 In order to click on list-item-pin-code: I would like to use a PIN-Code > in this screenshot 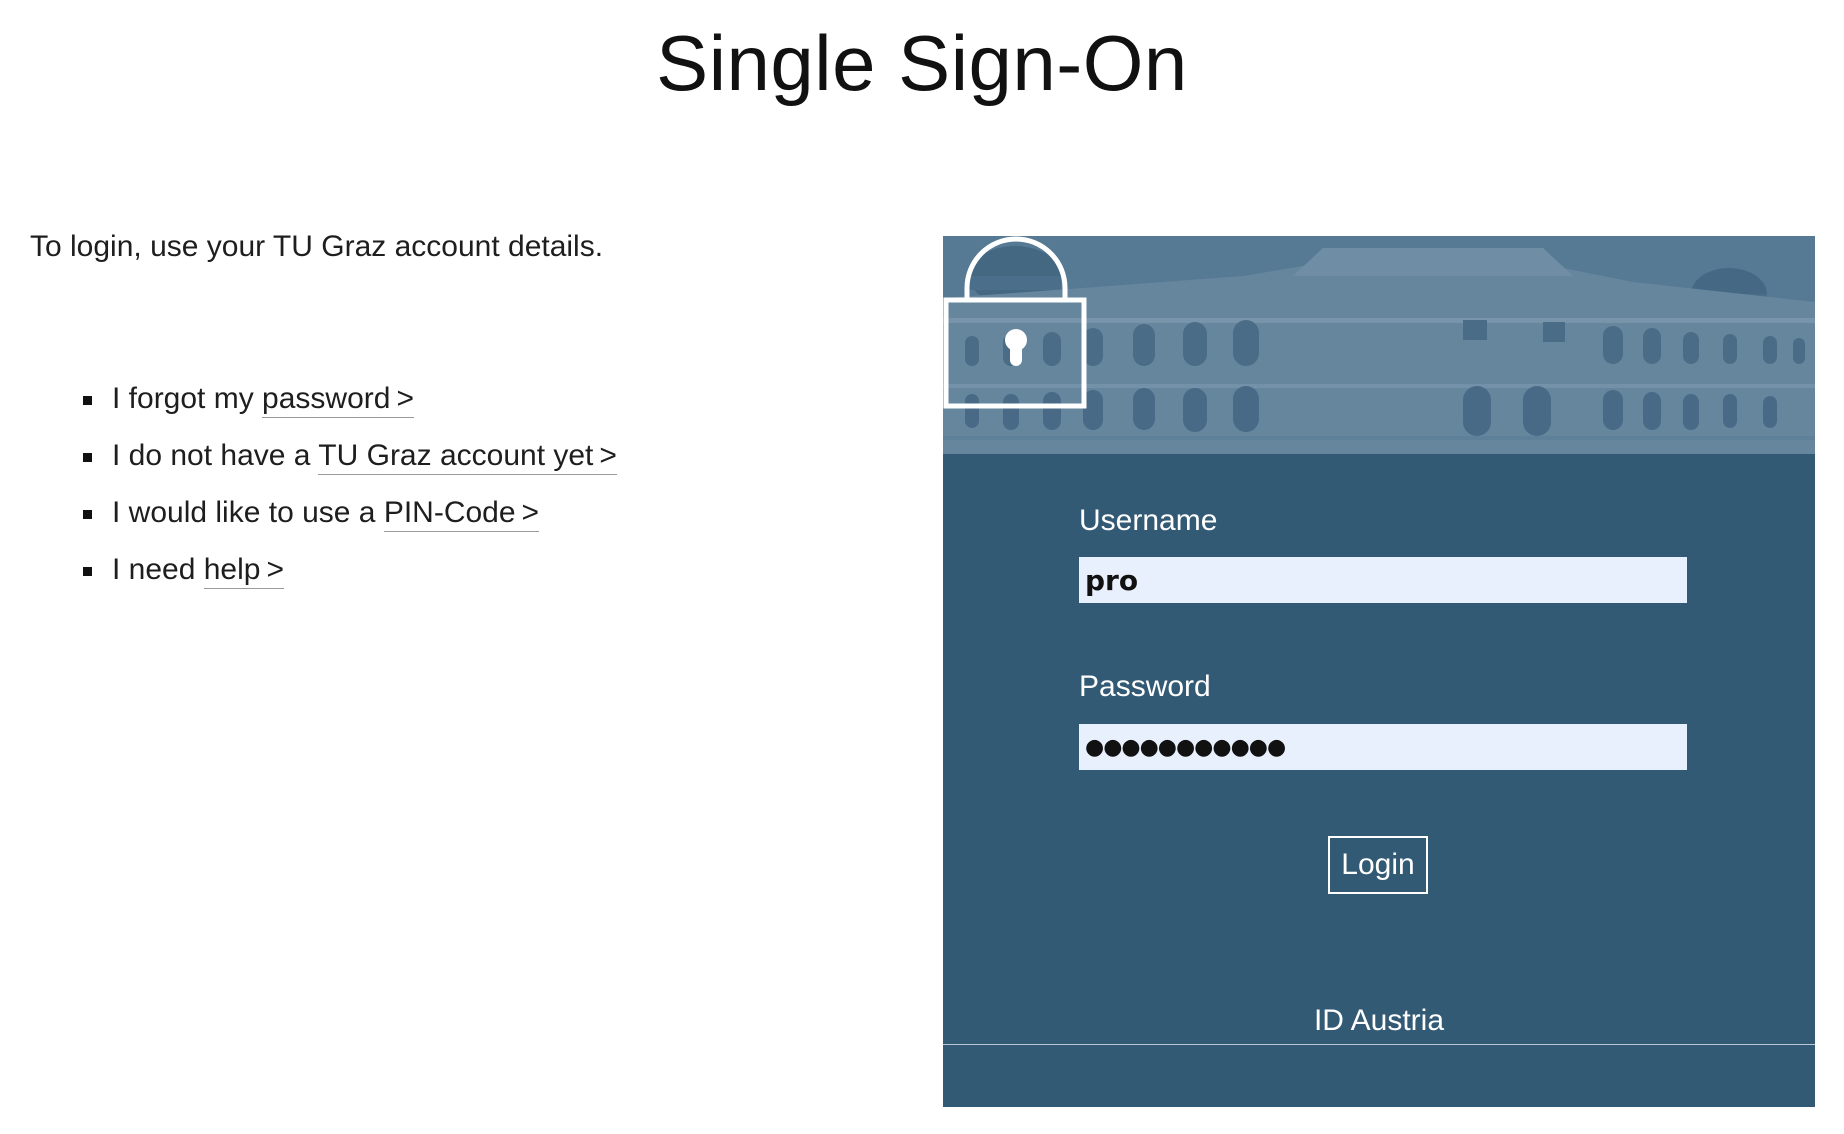, I will do `click(348, 512)`.